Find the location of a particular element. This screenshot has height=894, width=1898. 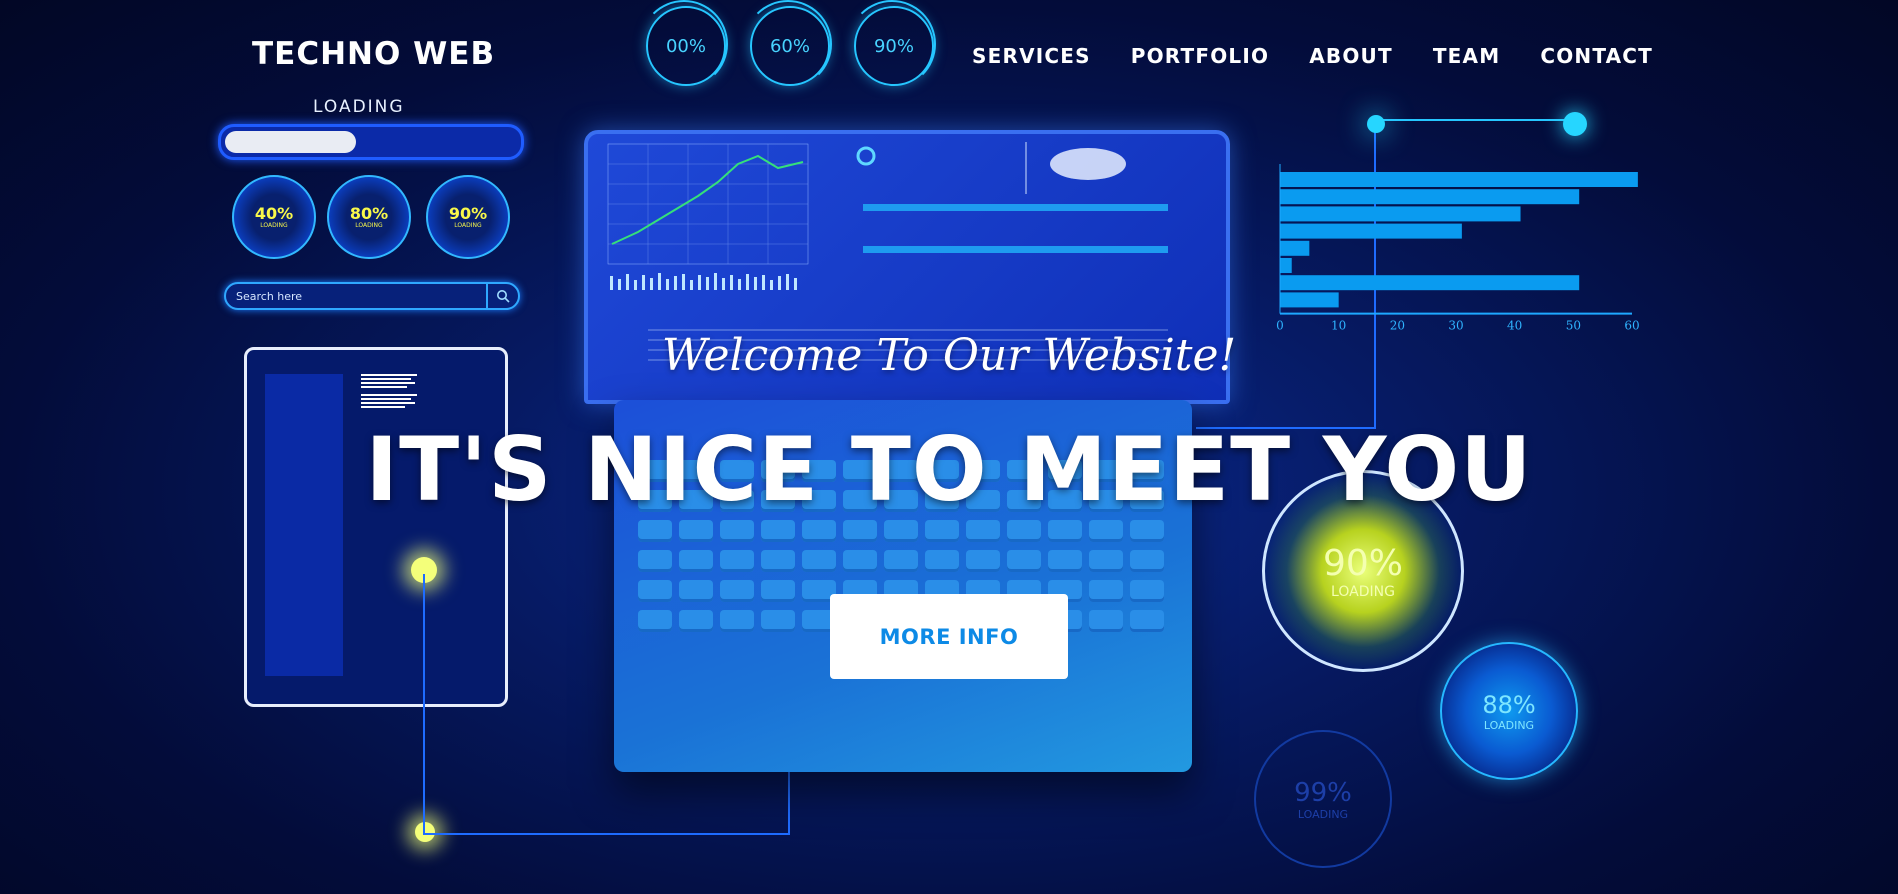

bar-chart: 0 10 20 30 40 50 60 is located at coordinates (1458, 248).